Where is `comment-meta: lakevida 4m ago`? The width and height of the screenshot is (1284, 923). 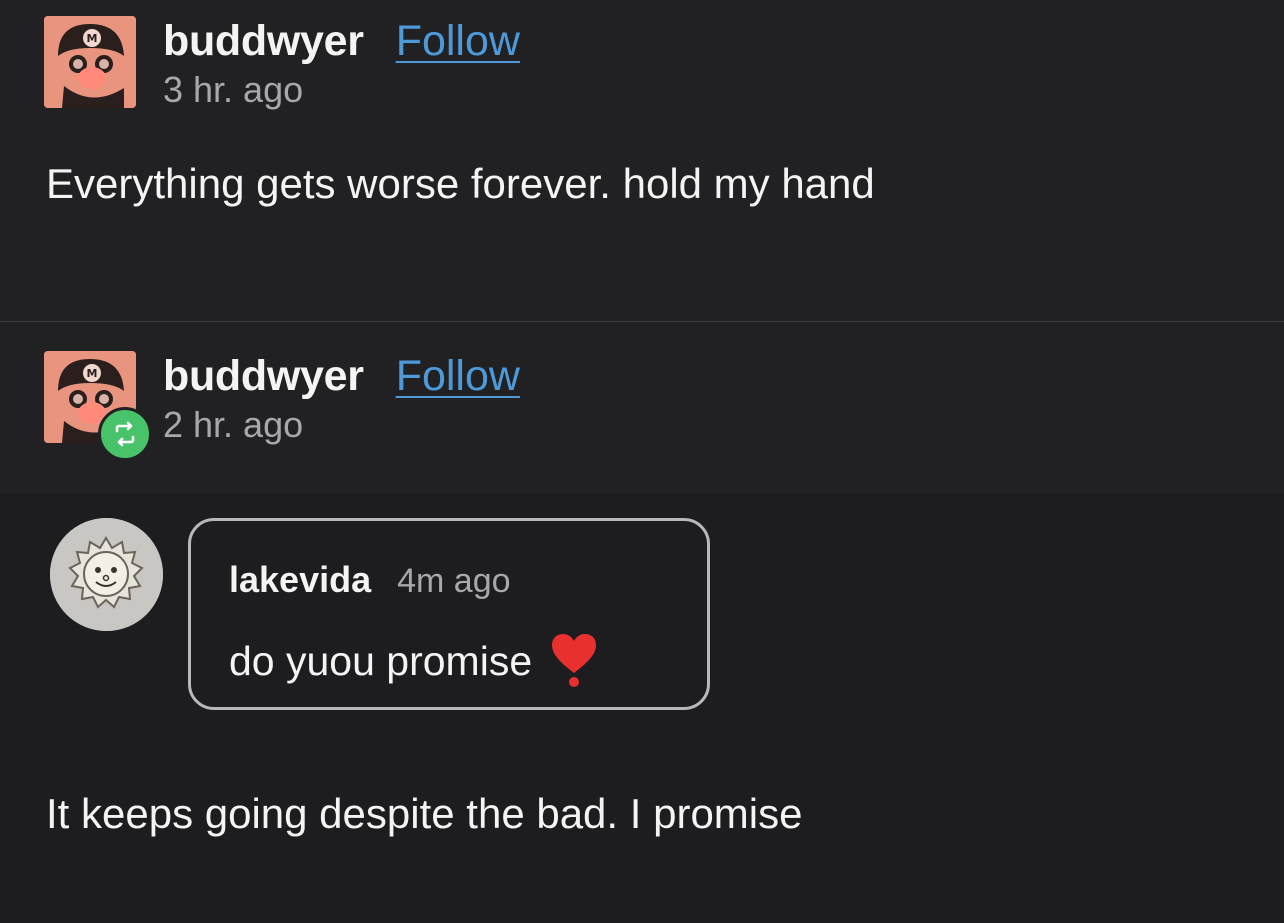
comment-meta: lakevida 4m ago is located at coordinates (370, 580).